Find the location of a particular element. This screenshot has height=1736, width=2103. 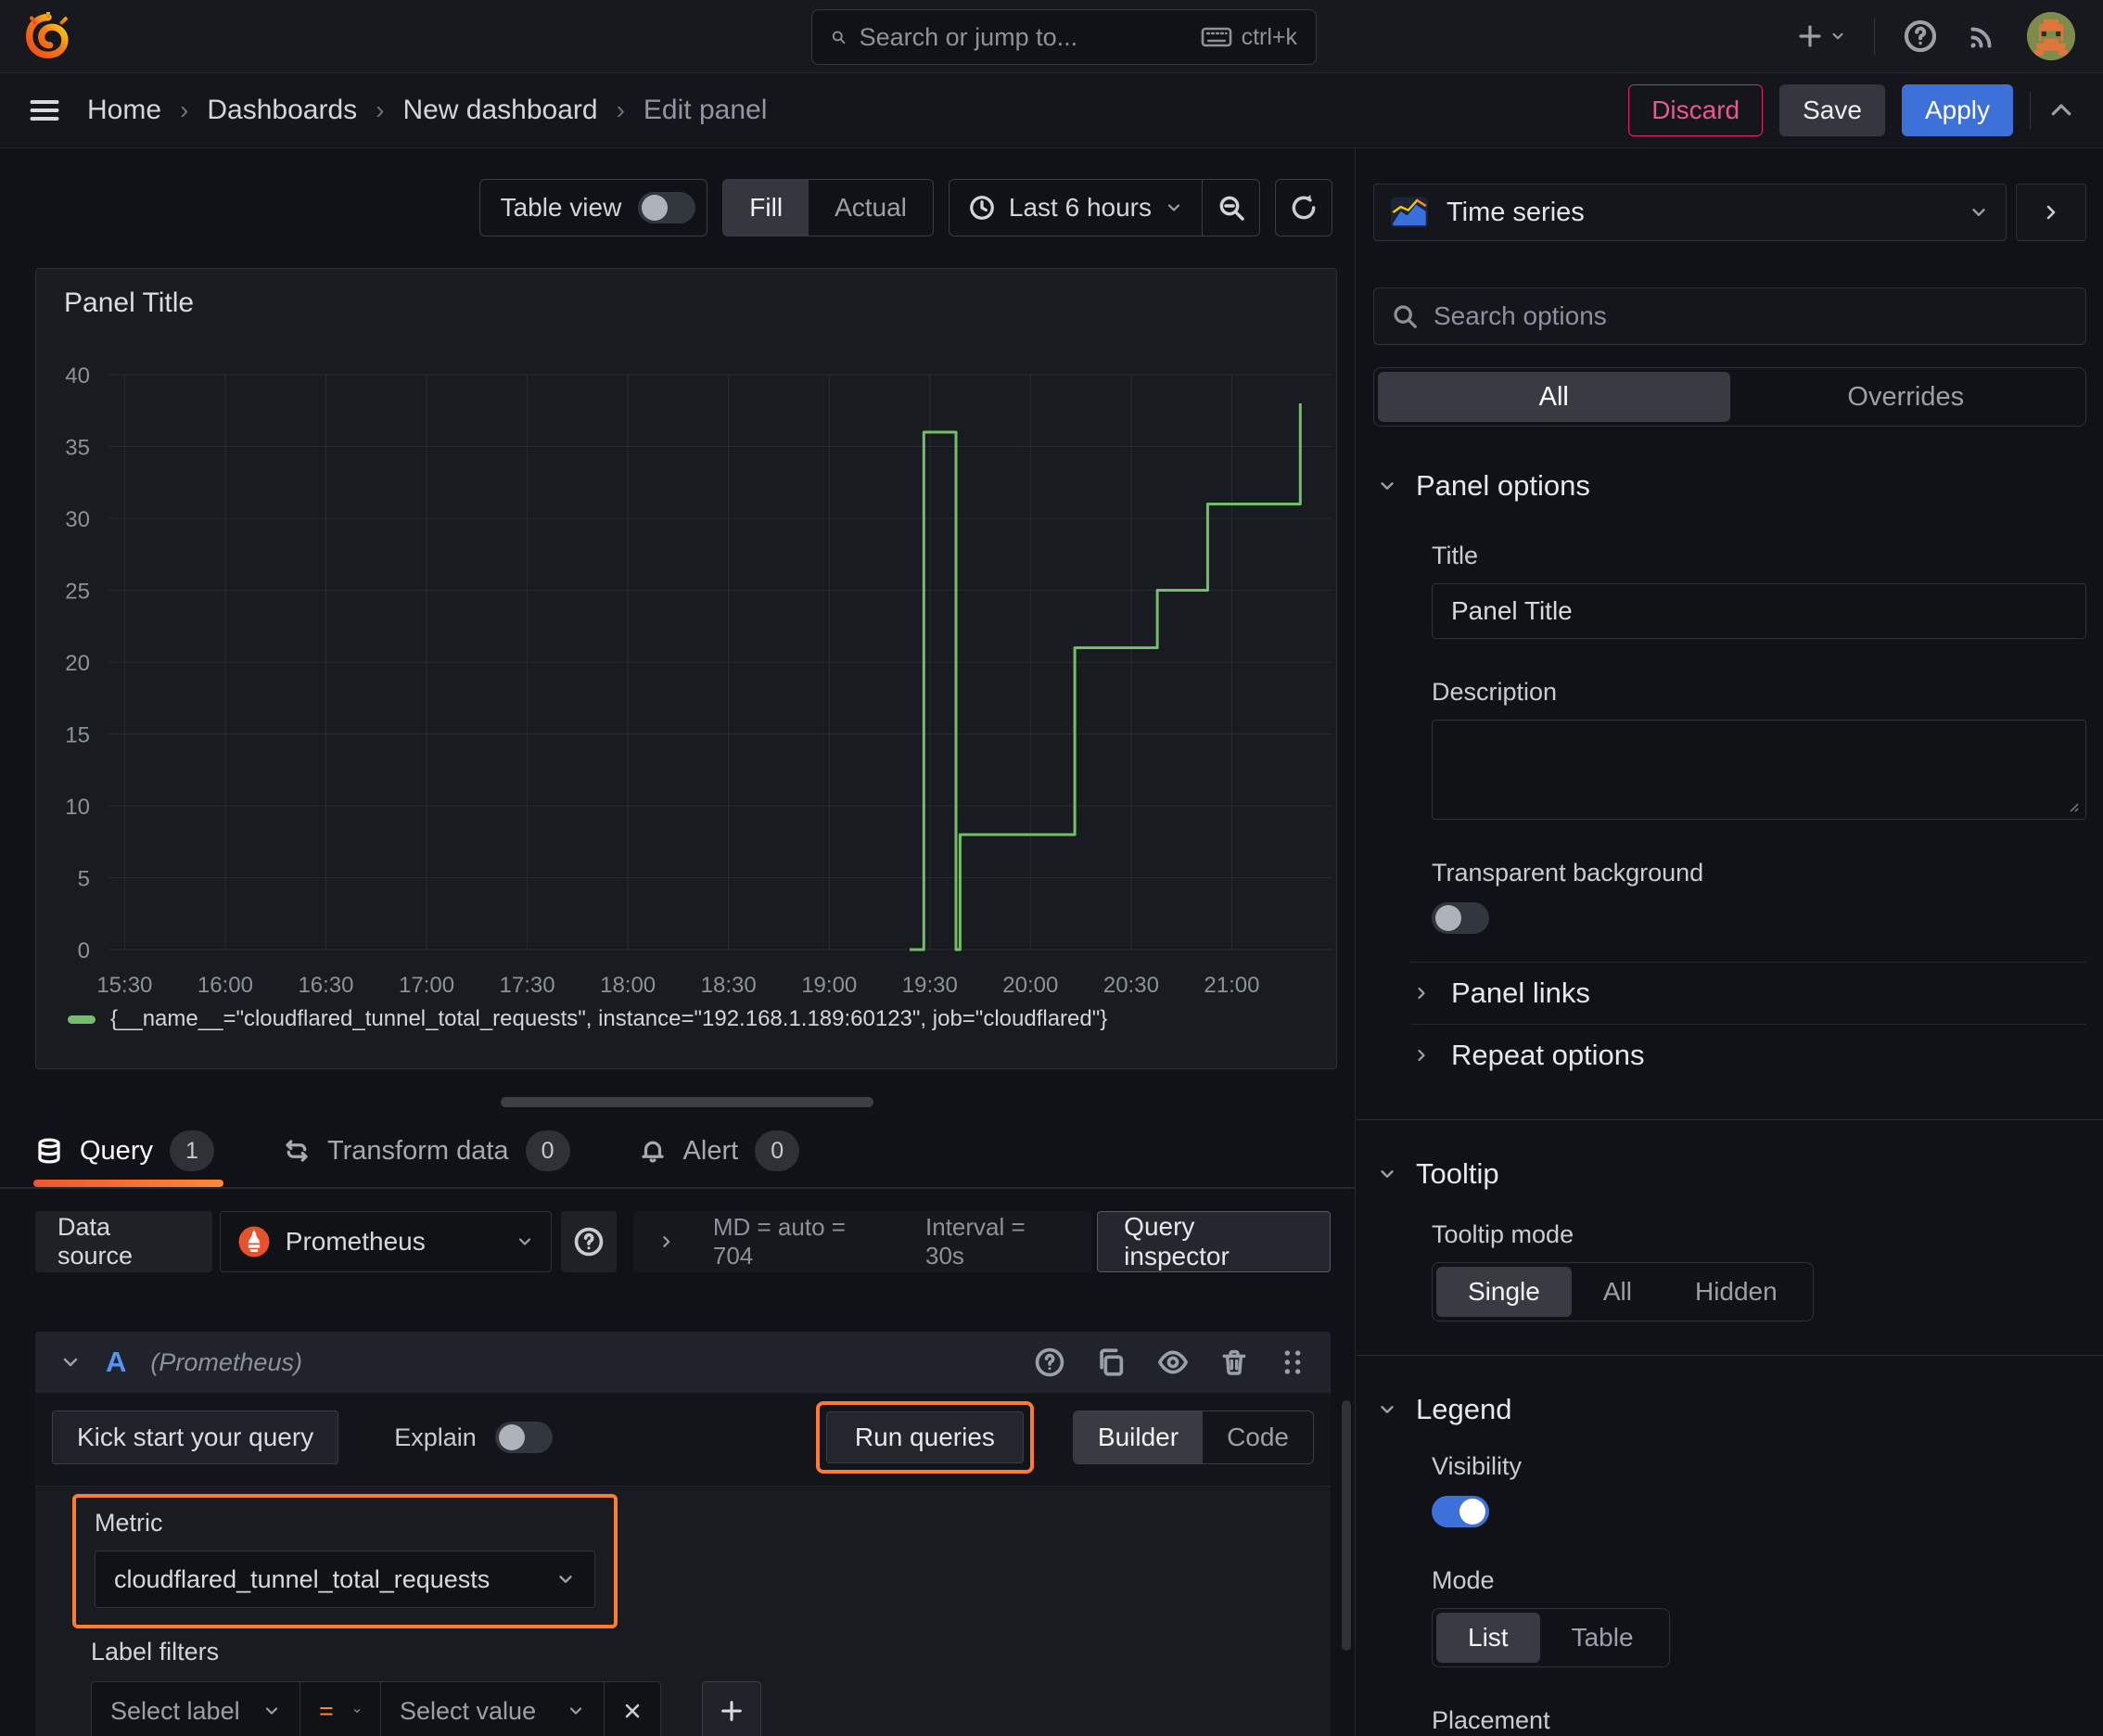

select-value-dropdown: Select value is located at coordinates (492, 1709).